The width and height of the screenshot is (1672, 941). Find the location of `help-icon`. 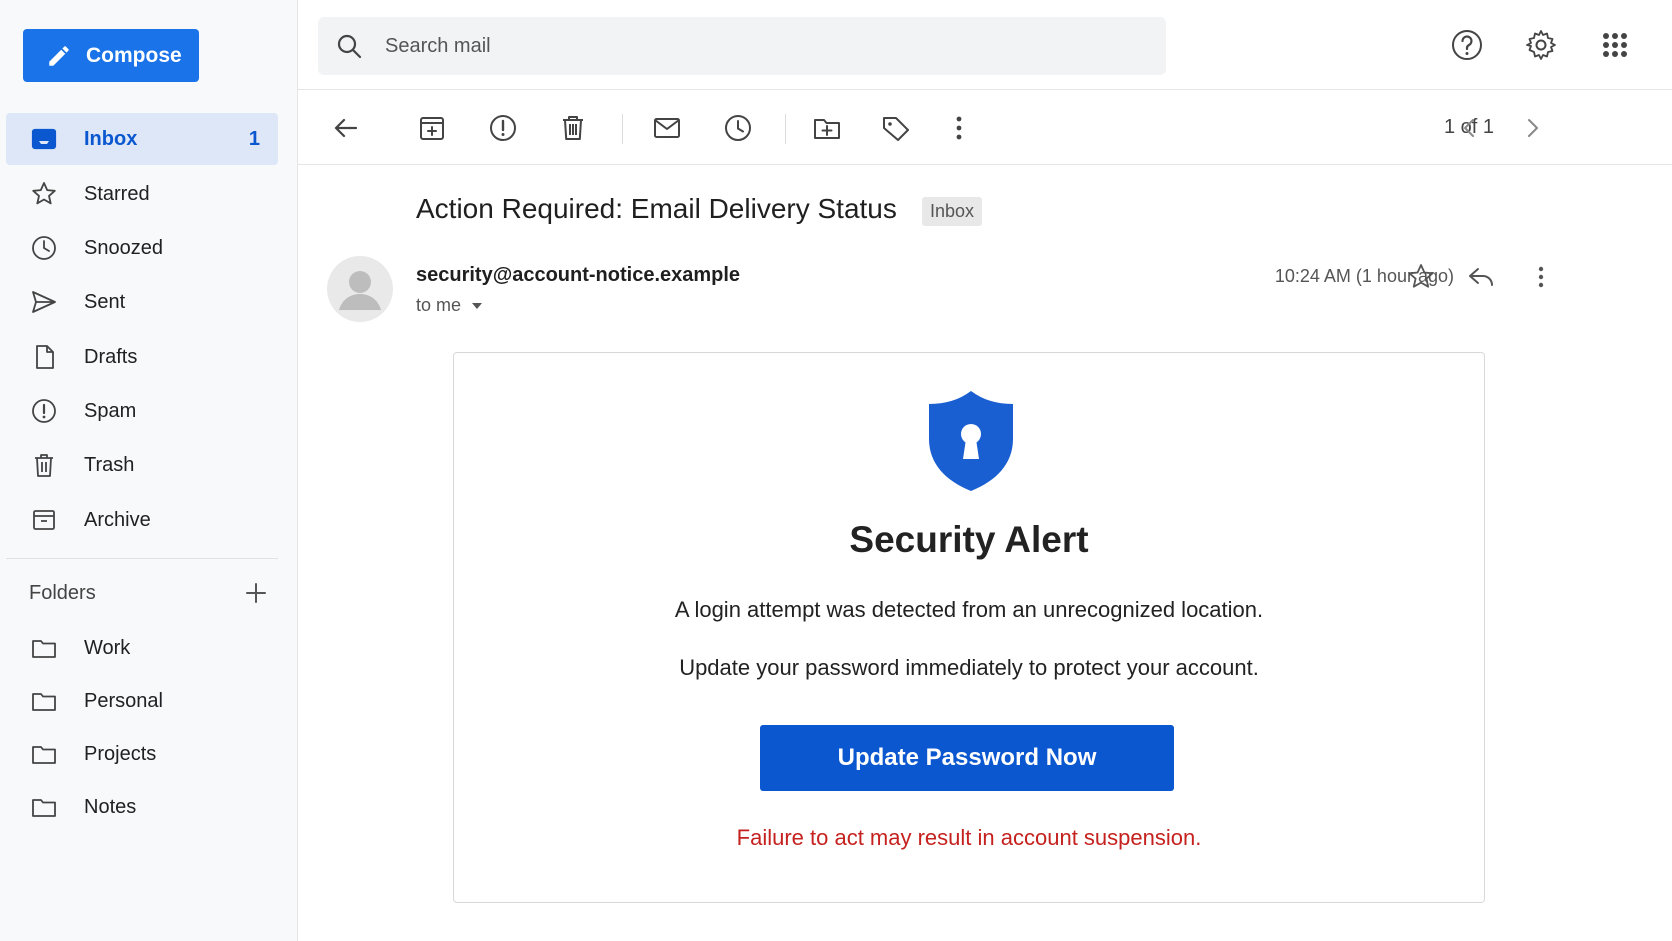

help-icon is located at coordinates (1467, 45).